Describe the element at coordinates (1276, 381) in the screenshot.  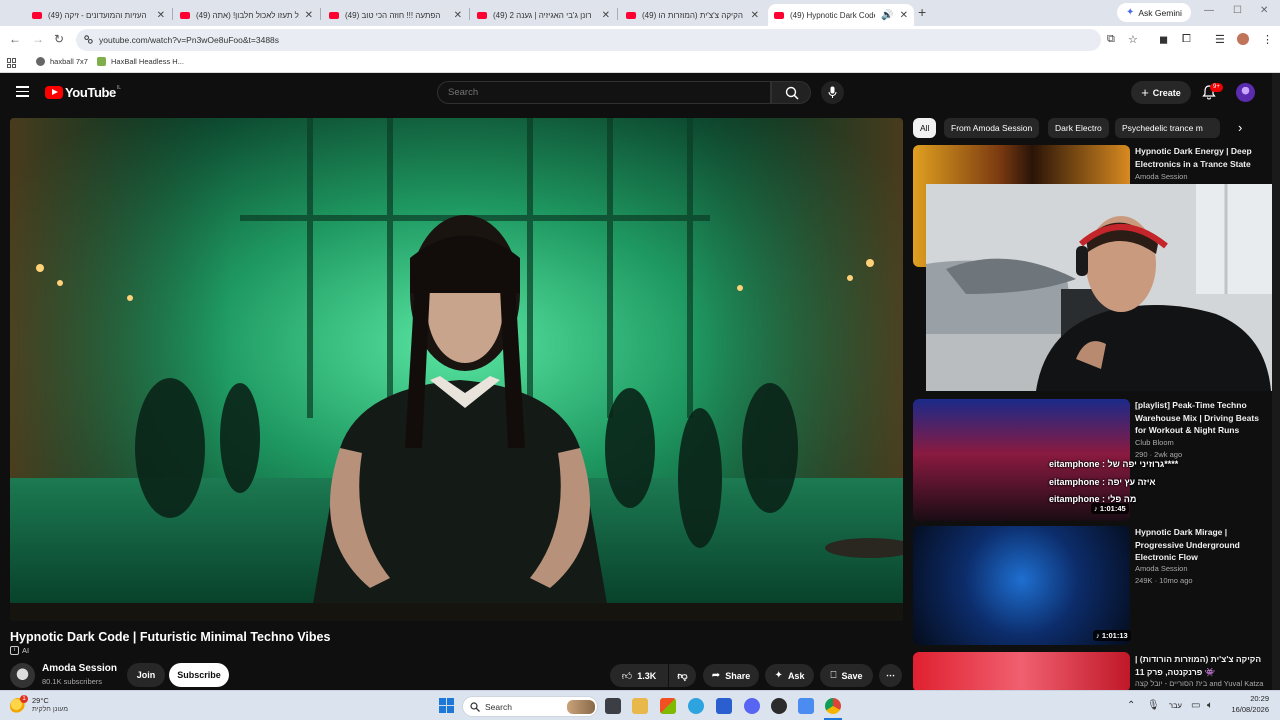
I see `page-scrollbar` at that location.